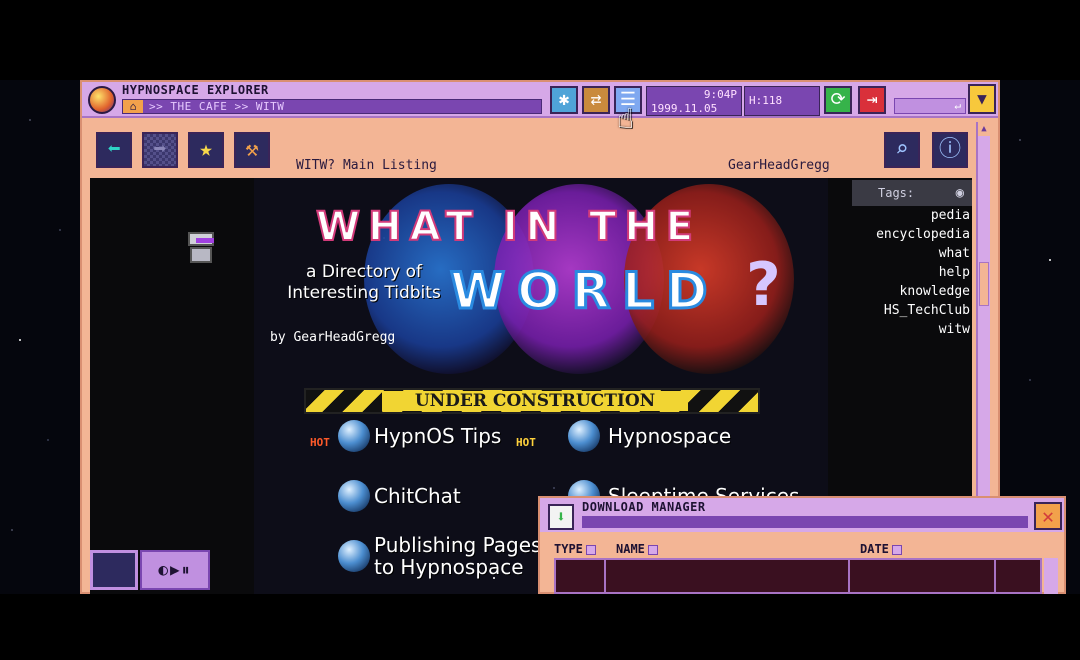  I want to click on forward-arrow-icon: ➡, so click(160, 150).